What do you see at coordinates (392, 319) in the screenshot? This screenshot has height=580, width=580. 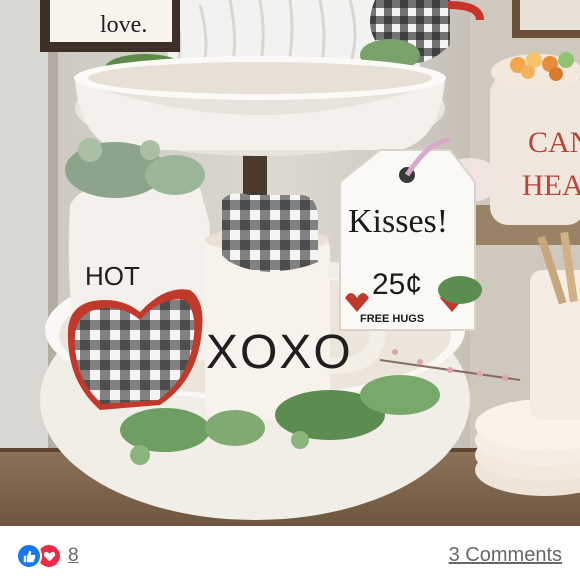 I see `tag-footer: FREE HUGS` at bounding box center [392, 319].